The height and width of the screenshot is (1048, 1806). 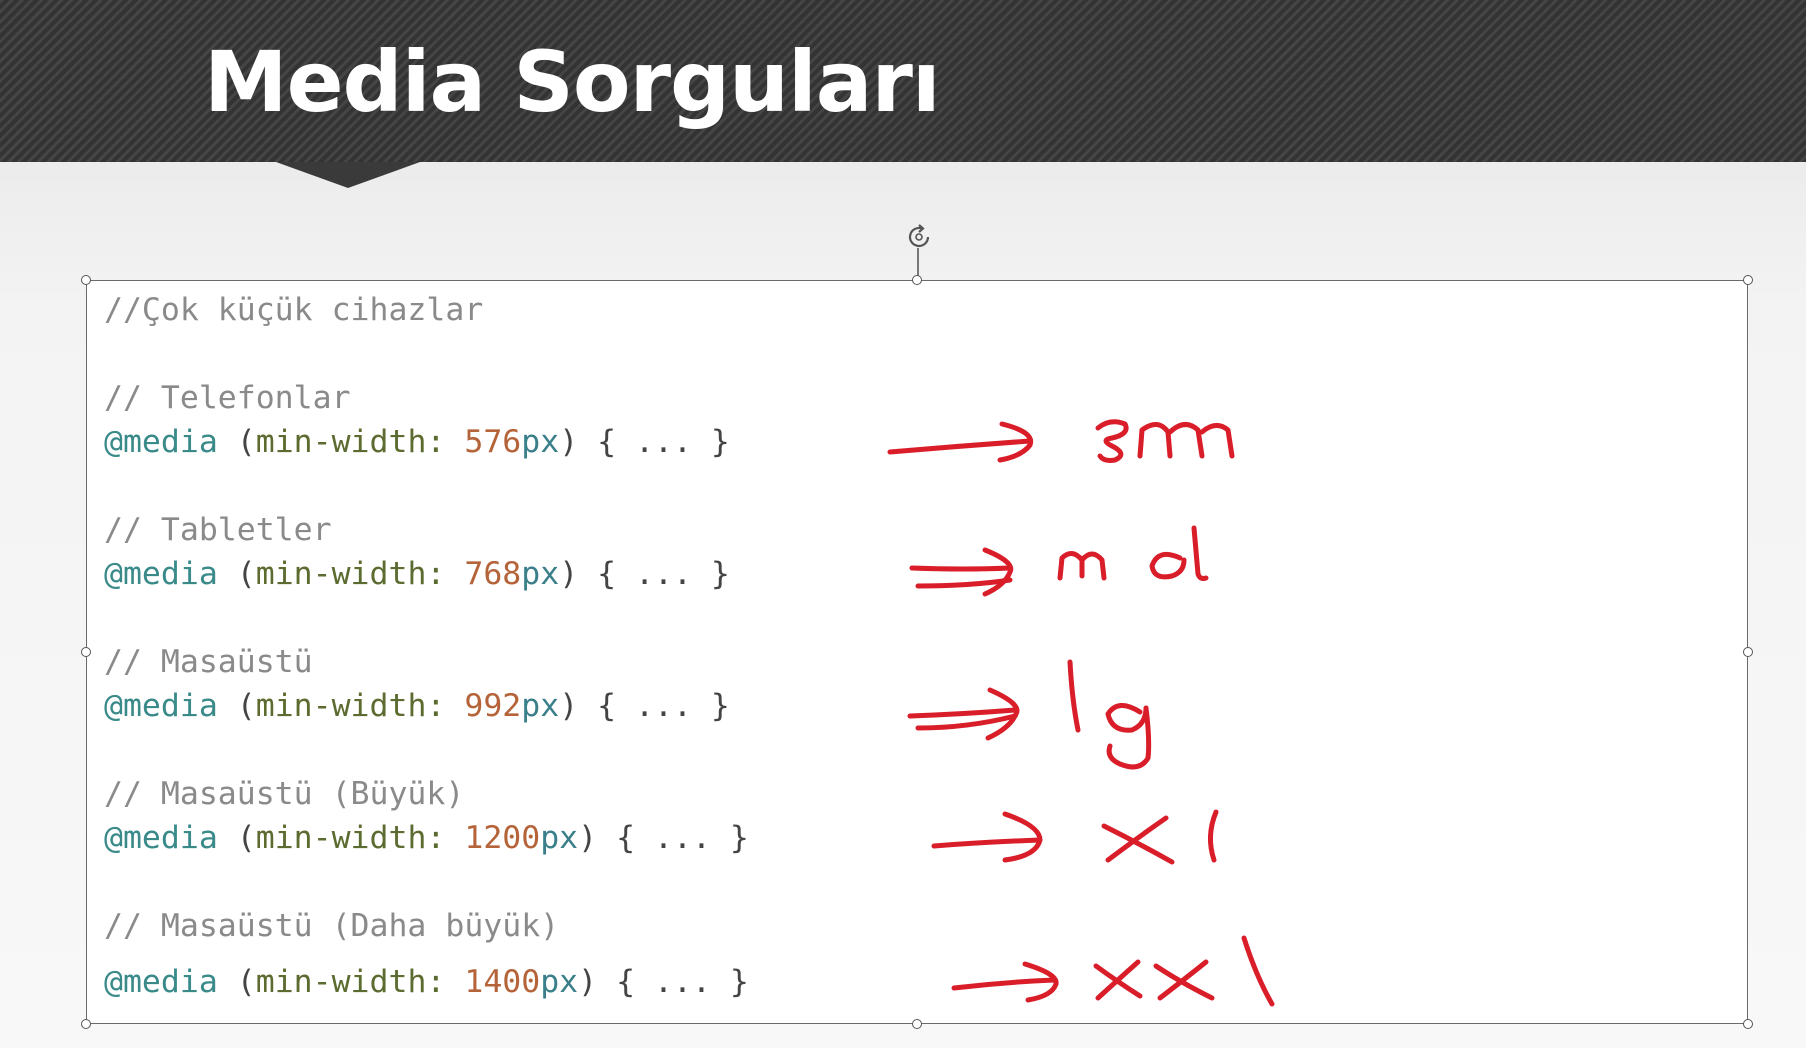 I want to click on annotation-lg: lg, so click(x=1029, y=714).